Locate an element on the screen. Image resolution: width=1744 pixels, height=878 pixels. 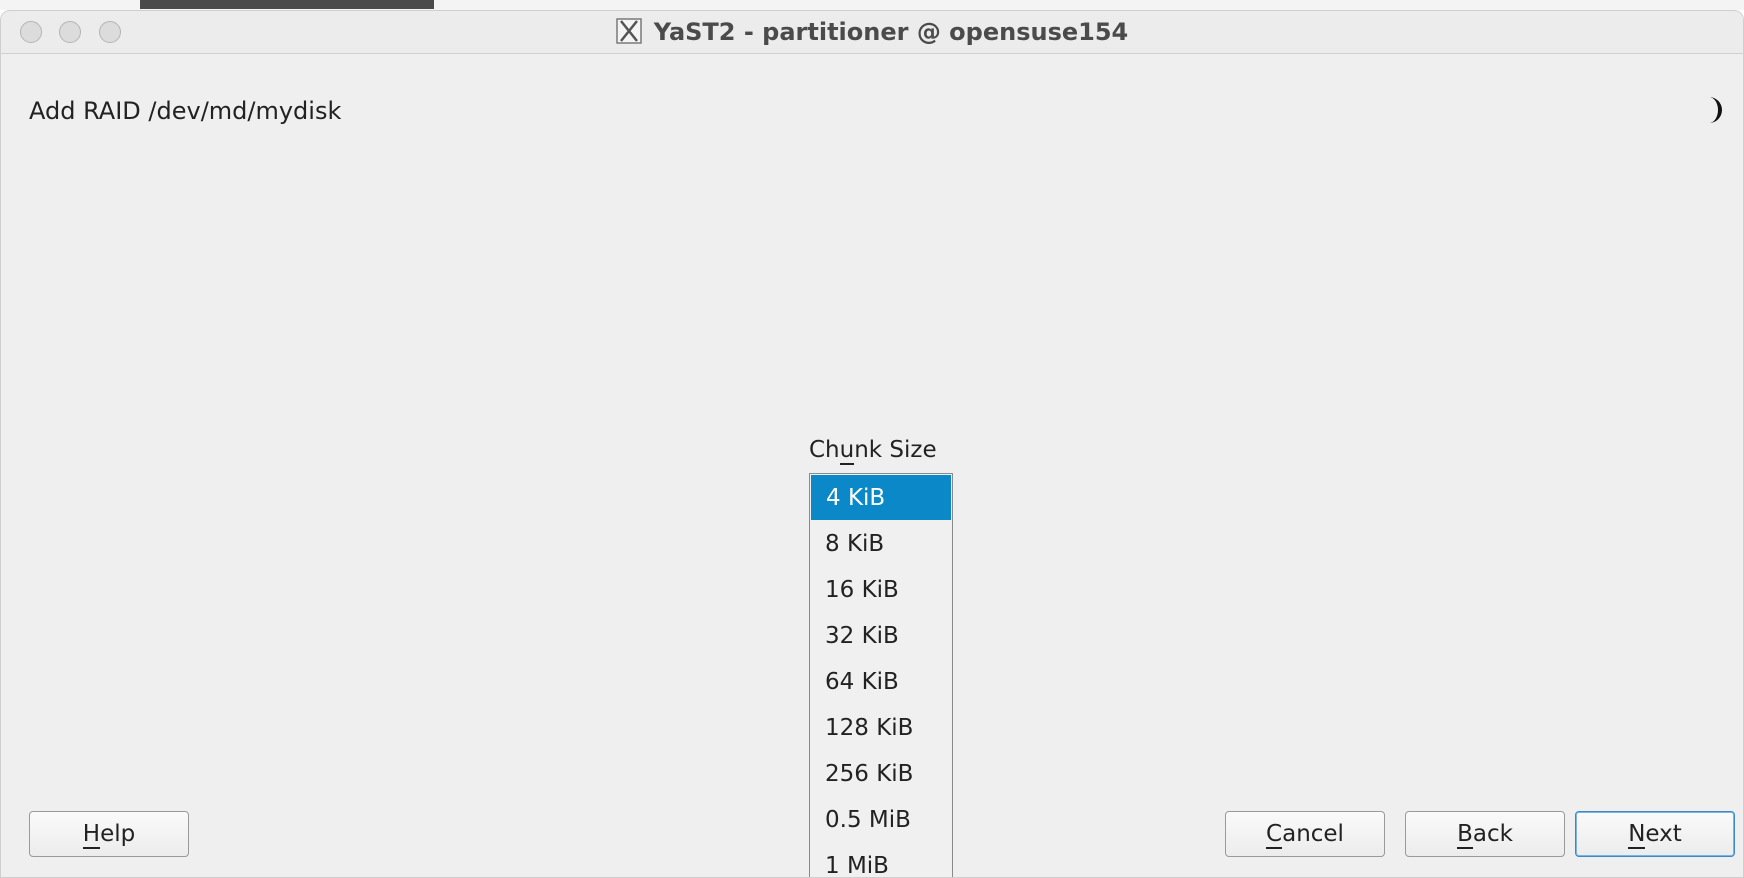
title-bar: YaST2 - partitioner @ opensuse154 is located at coordinates (872, 32).